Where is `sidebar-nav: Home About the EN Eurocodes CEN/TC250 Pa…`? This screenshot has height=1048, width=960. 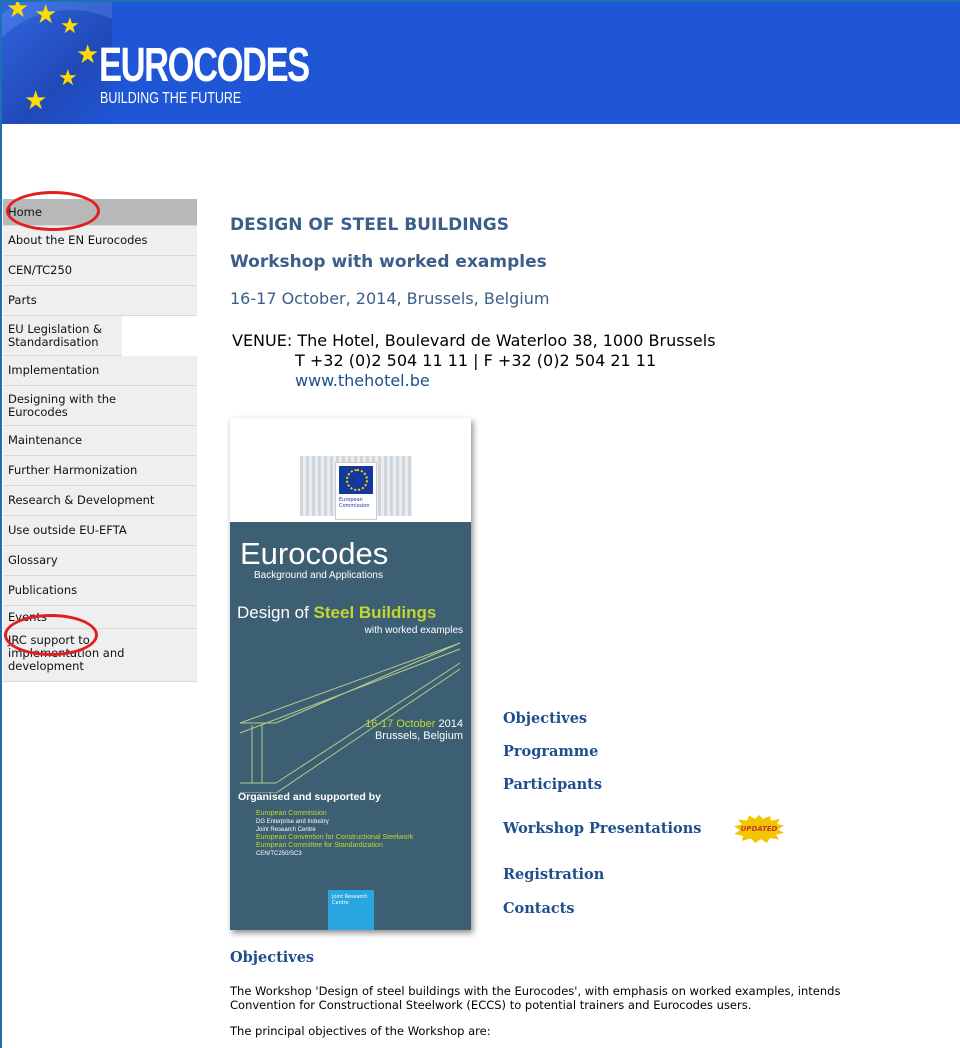
sidebar-nav: Home About the EN Eurocodes CEN/TC250 Pa… is located at coordinates (100, 440).